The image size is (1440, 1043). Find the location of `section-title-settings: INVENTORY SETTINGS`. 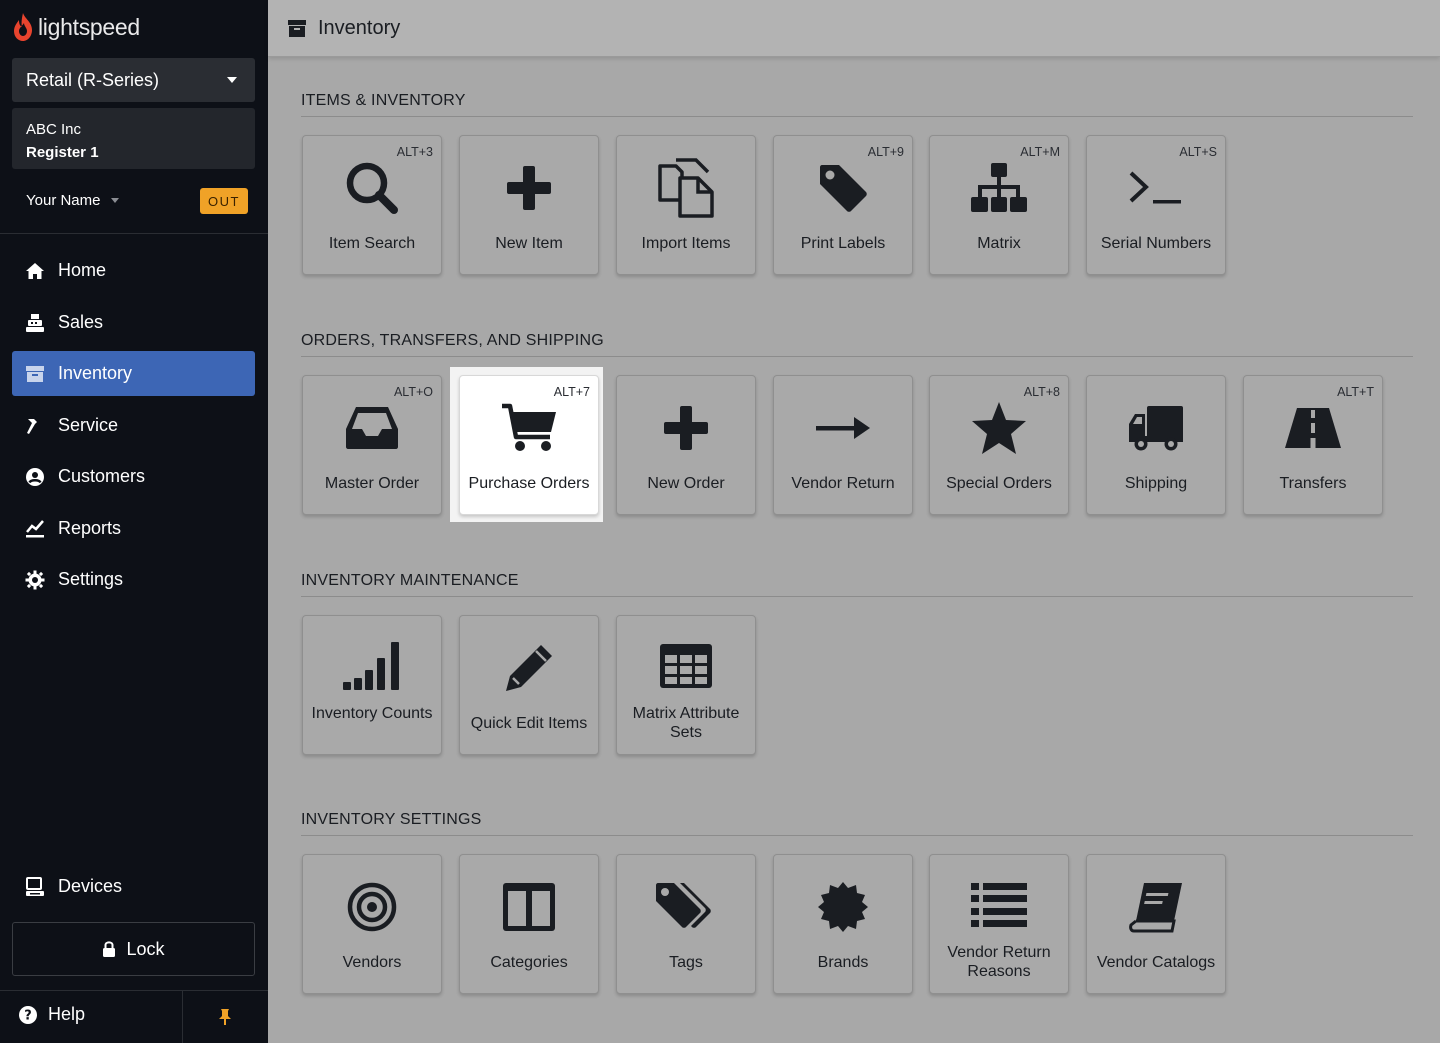

section-title-settings: INVENTORY SETTINGS is located at coordinates (391, 819).